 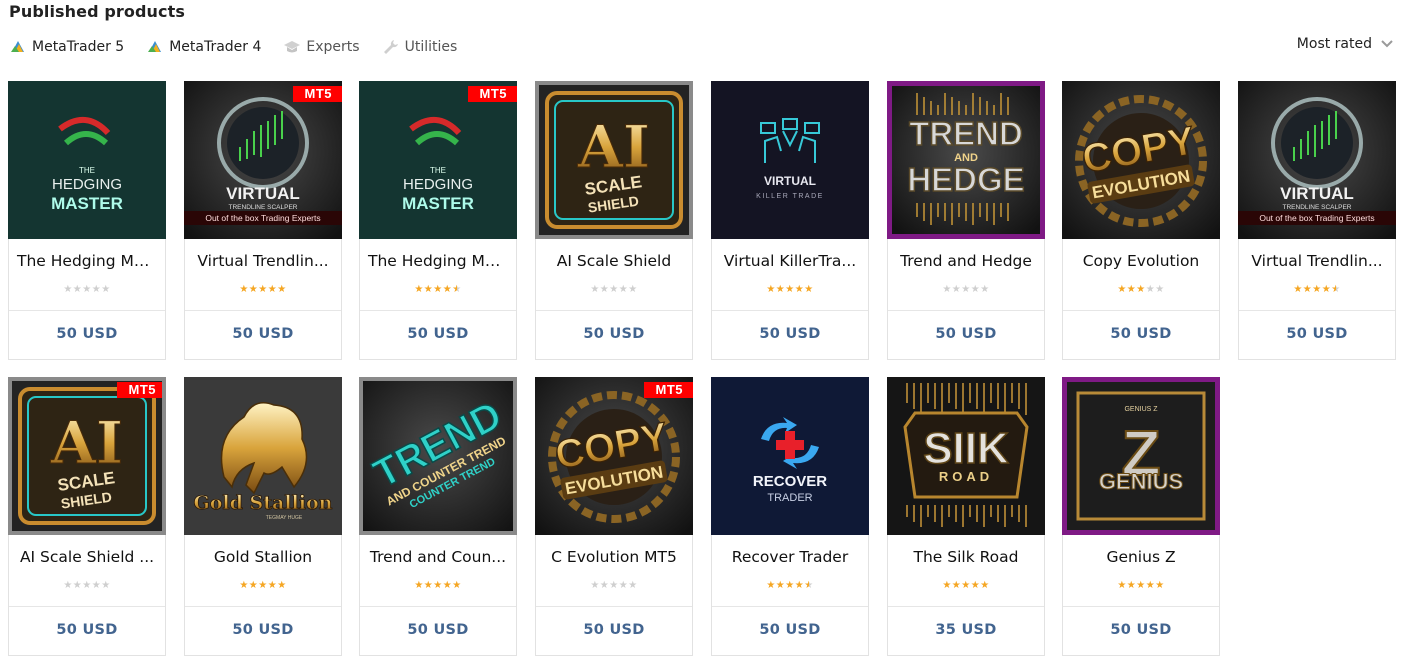 What do you see at coordinates (790, 557) in the screenshot?
I see `product-name: Recover Trader` at bounding box center [790, 557].